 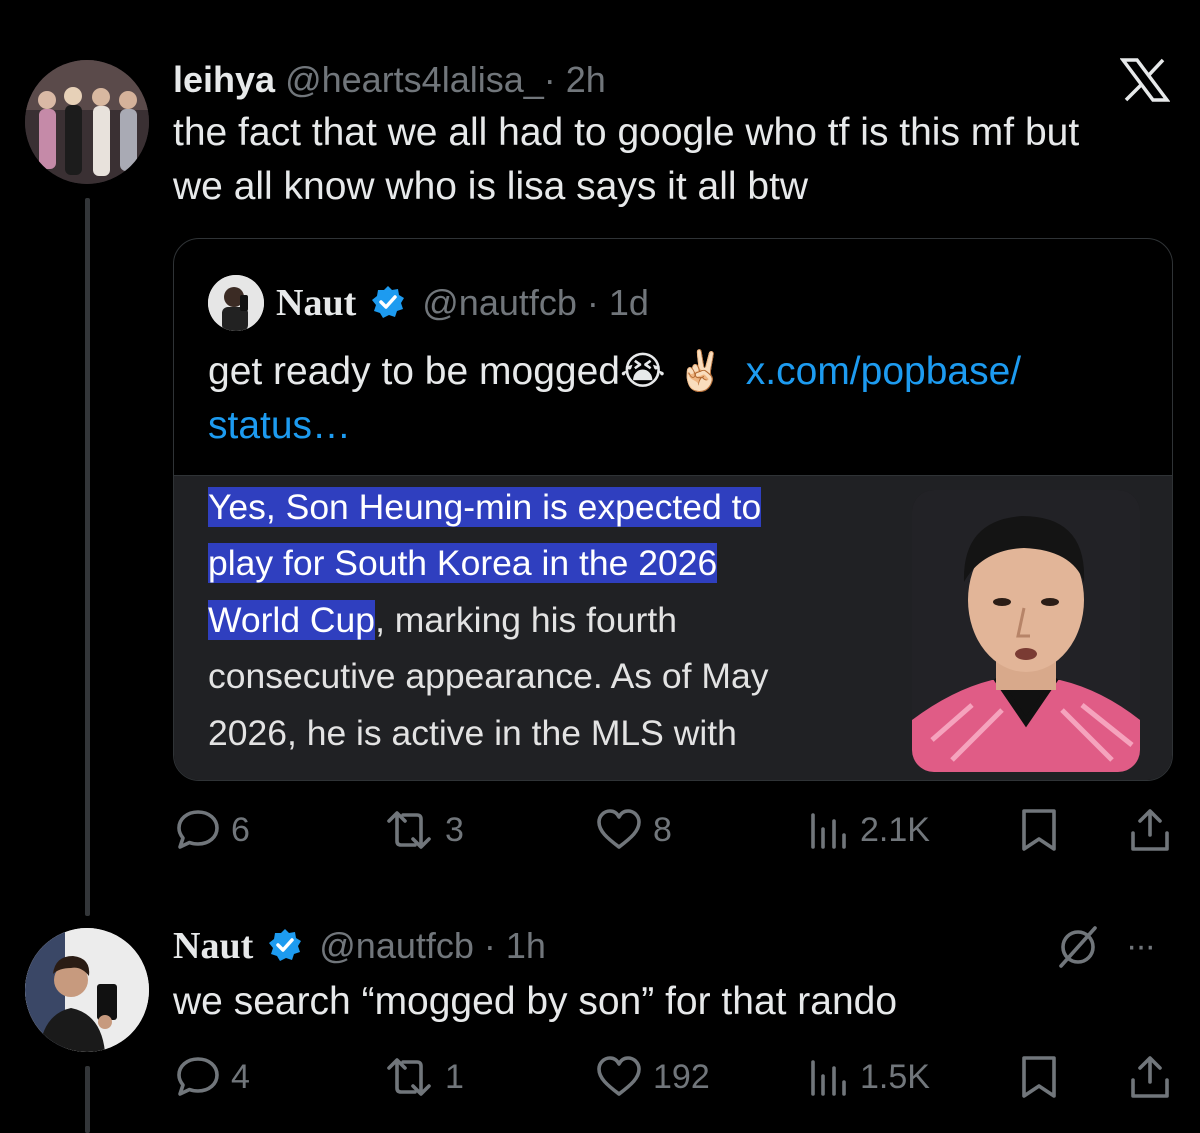 What do you see at coordinates (1026, 631) in the screenshot?
I see `player-photo` at bounding box center [1026, 631].